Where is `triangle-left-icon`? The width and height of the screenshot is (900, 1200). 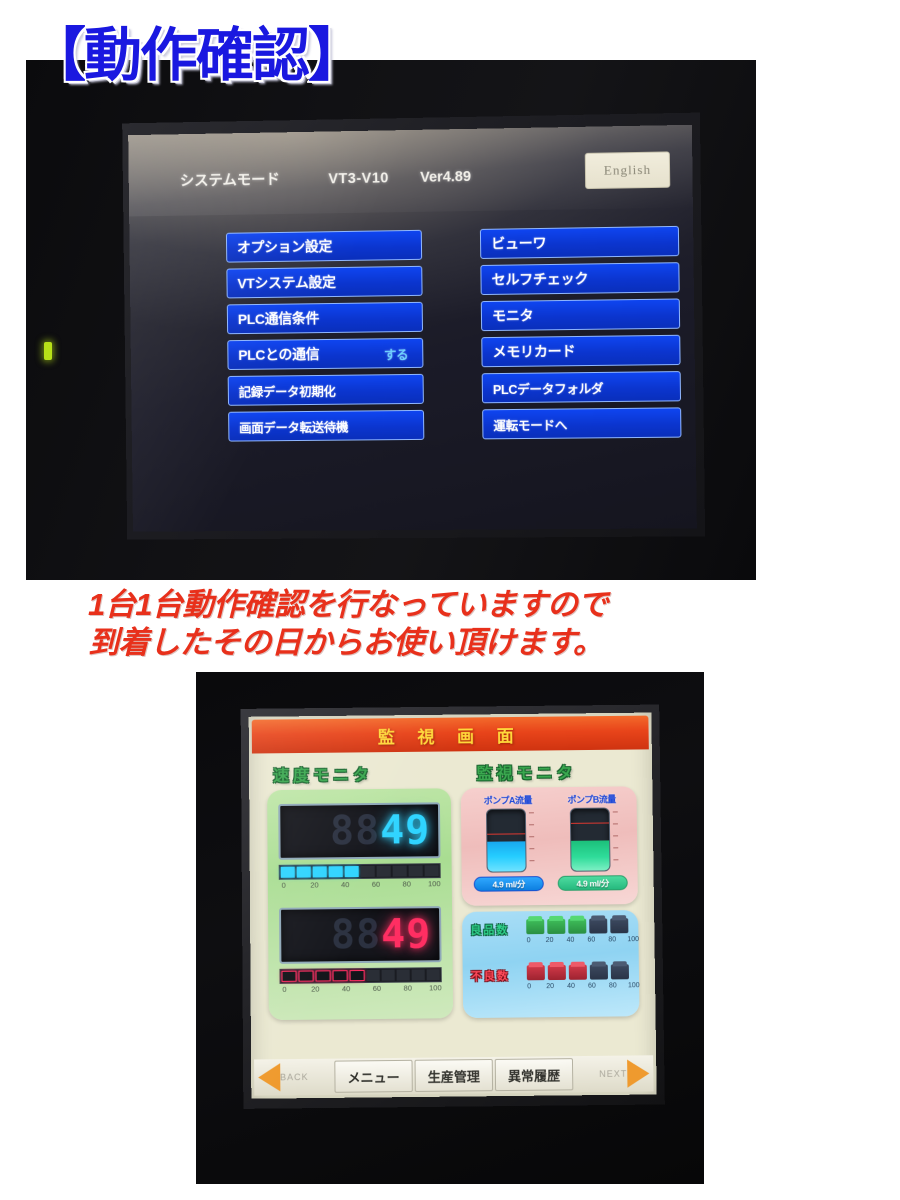 triangle-left-icon is located at coordinates (269, 1077).